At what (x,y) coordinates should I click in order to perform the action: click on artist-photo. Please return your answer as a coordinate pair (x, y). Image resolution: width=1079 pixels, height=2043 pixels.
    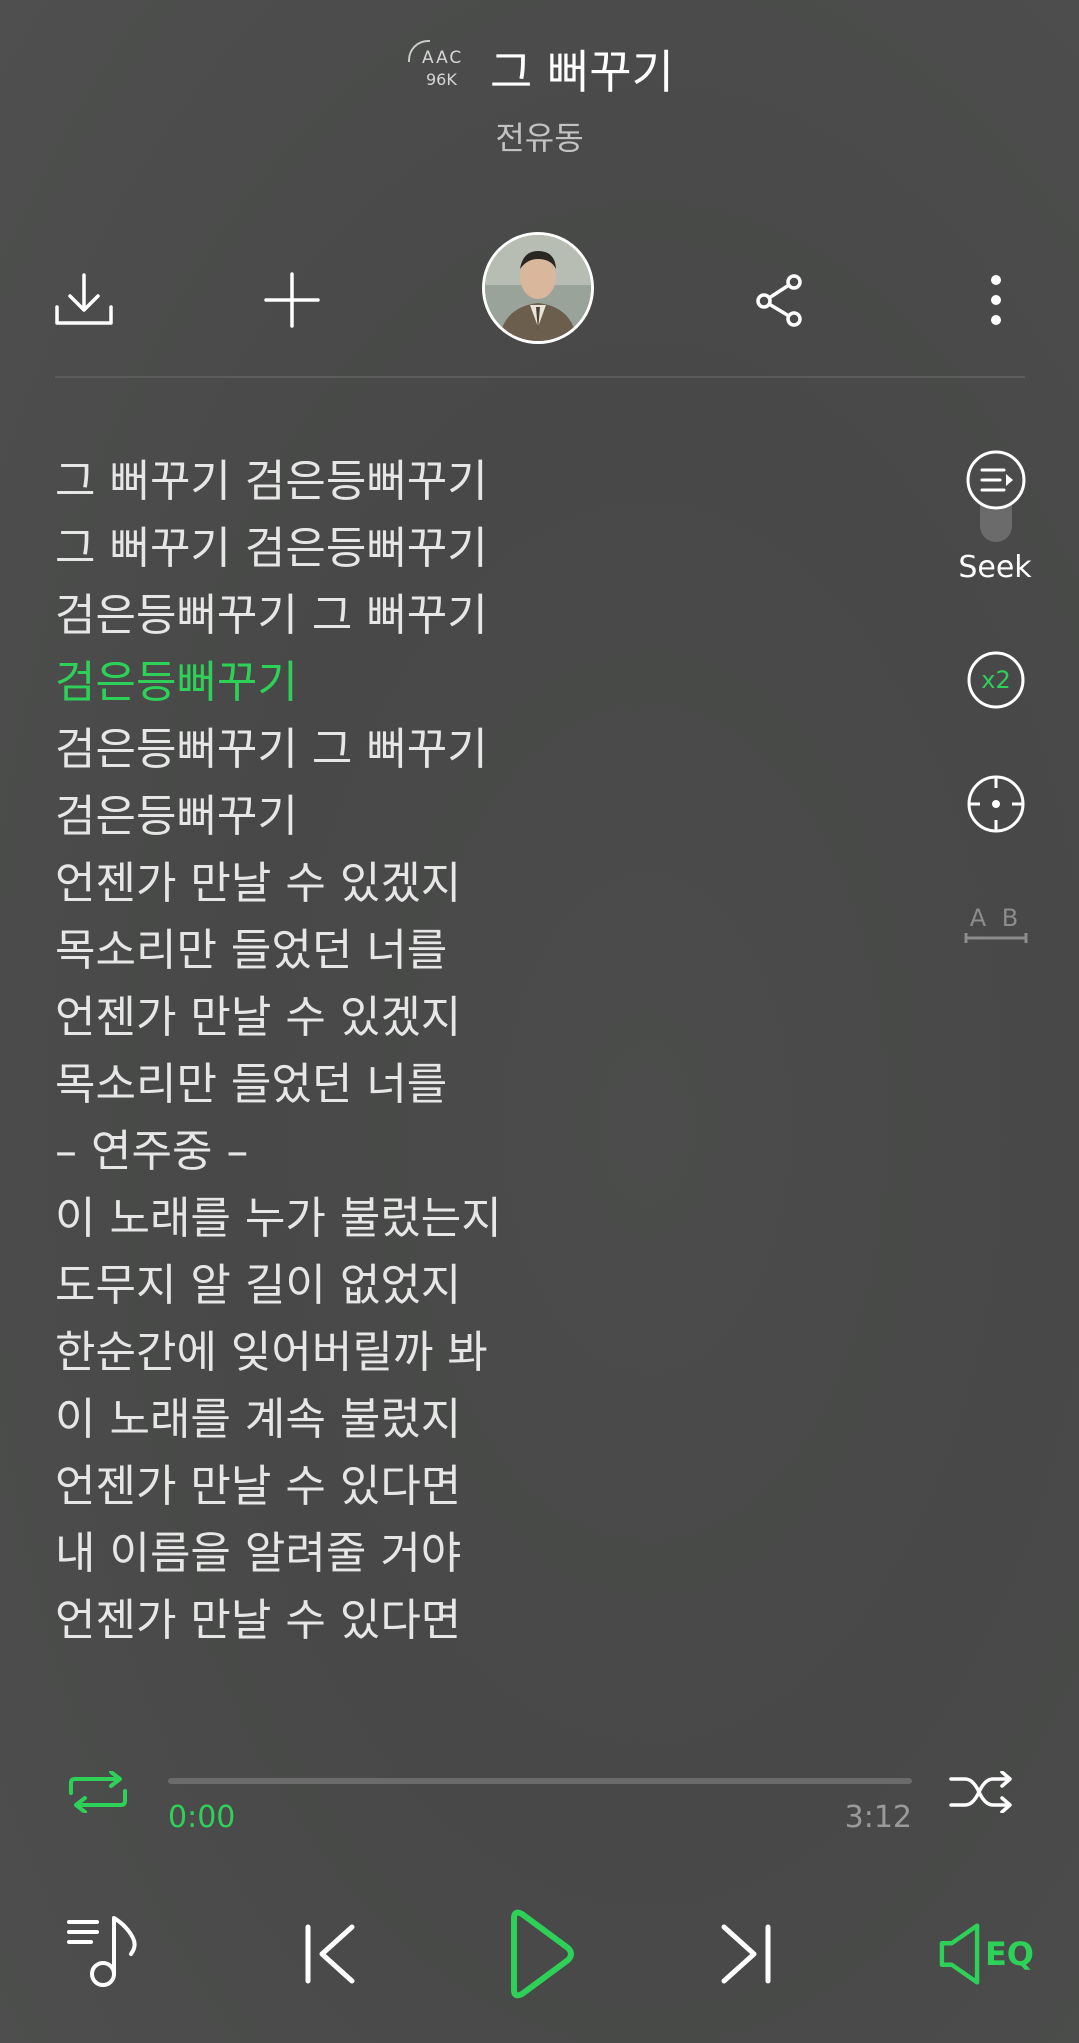
    Looking at the image, I should click on (538, 288).